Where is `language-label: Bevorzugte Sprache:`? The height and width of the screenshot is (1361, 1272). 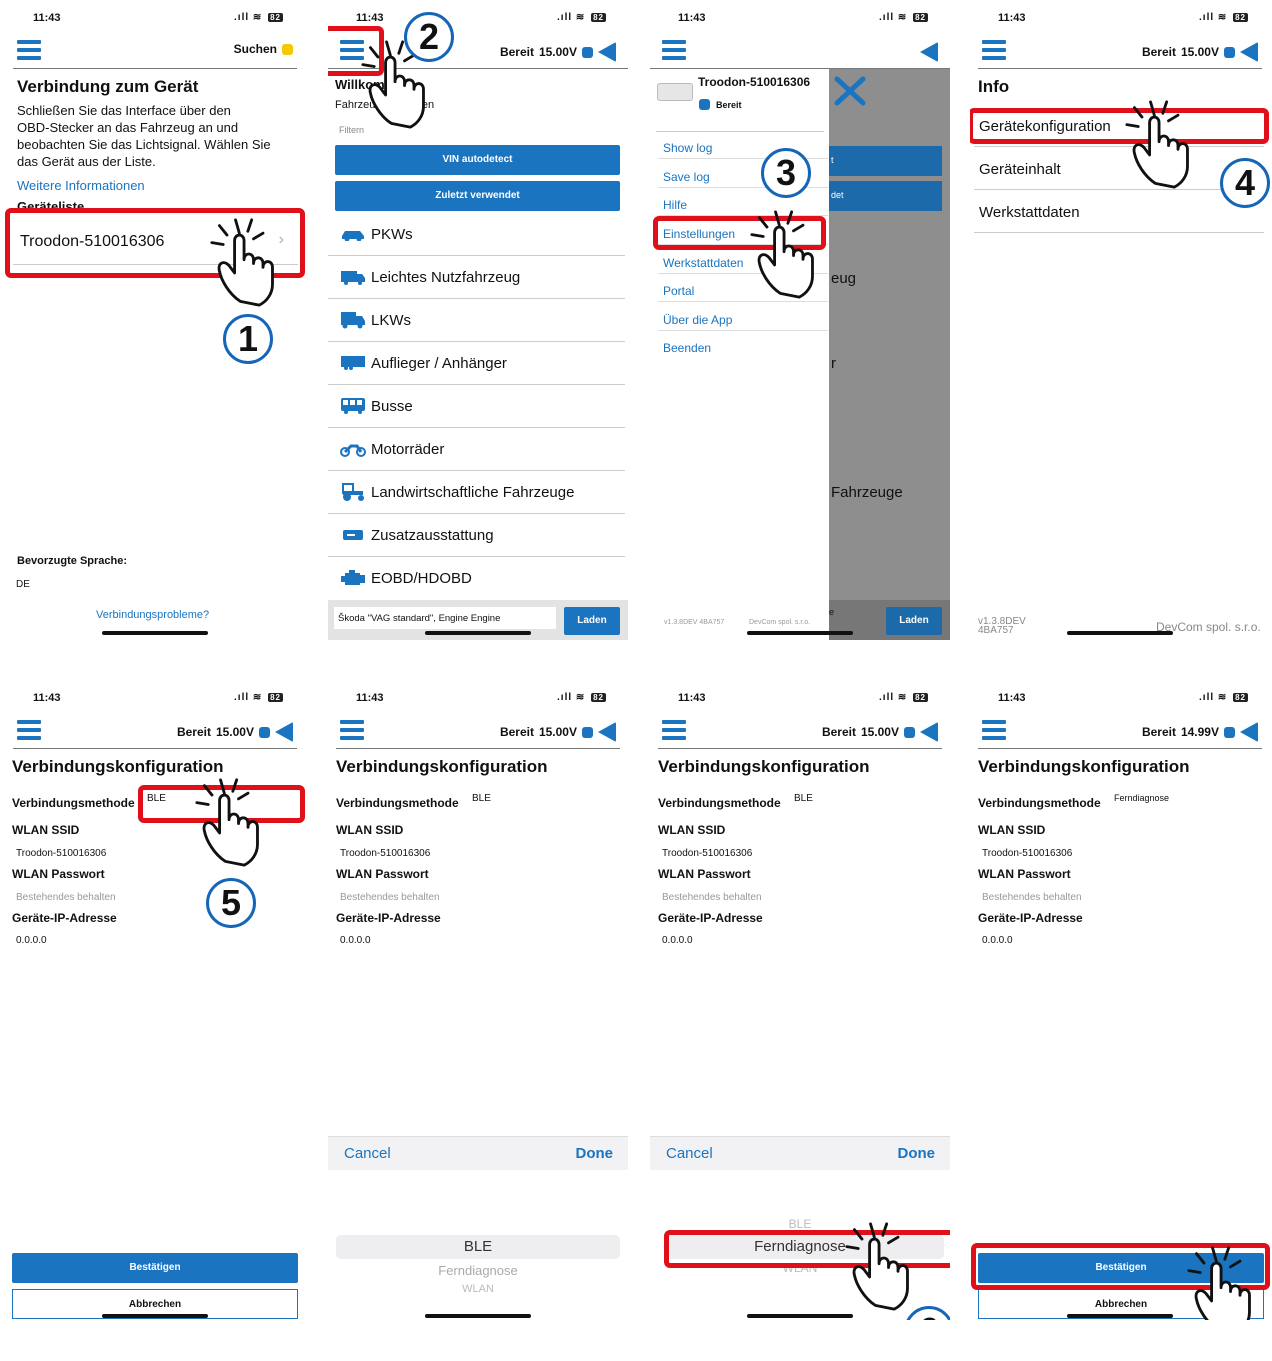
language-label: Bevorzugte Sprache: is located at coordinates (72, 561).